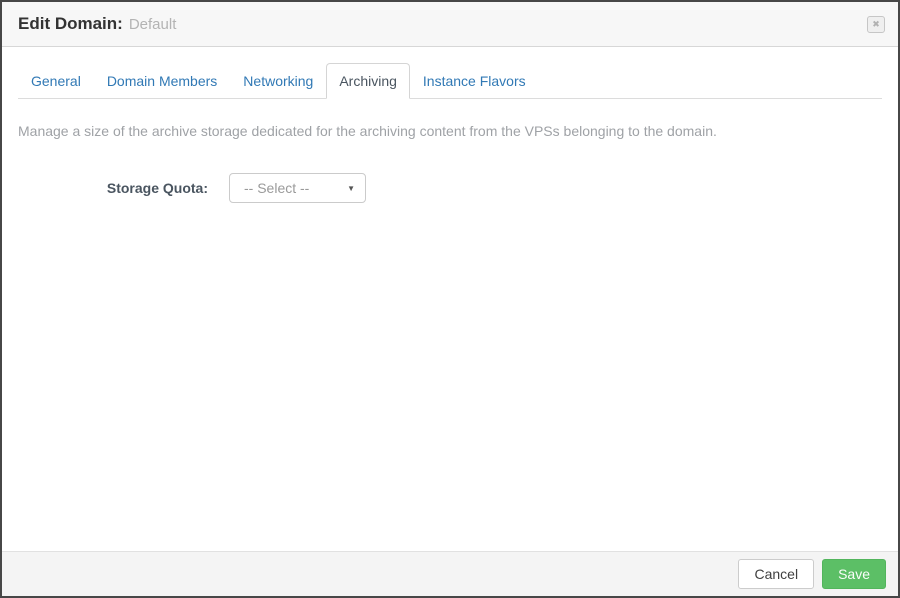 This screenshot has height=598, width=900. Describe the element at coordinates (474, 81) in the screenshot. I see `tab-instance-flavors: Instance Flavors` at that location.